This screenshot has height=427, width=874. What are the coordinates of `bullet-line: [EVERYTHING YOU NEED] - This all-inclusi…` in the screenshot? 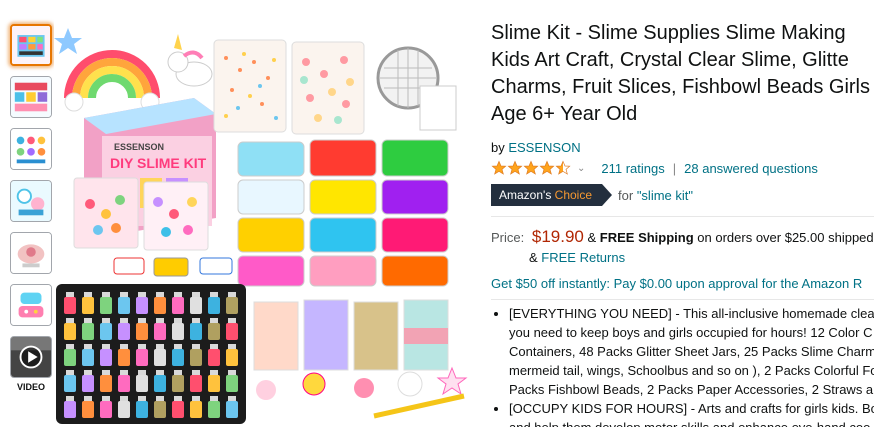 It's located at (691, 313).